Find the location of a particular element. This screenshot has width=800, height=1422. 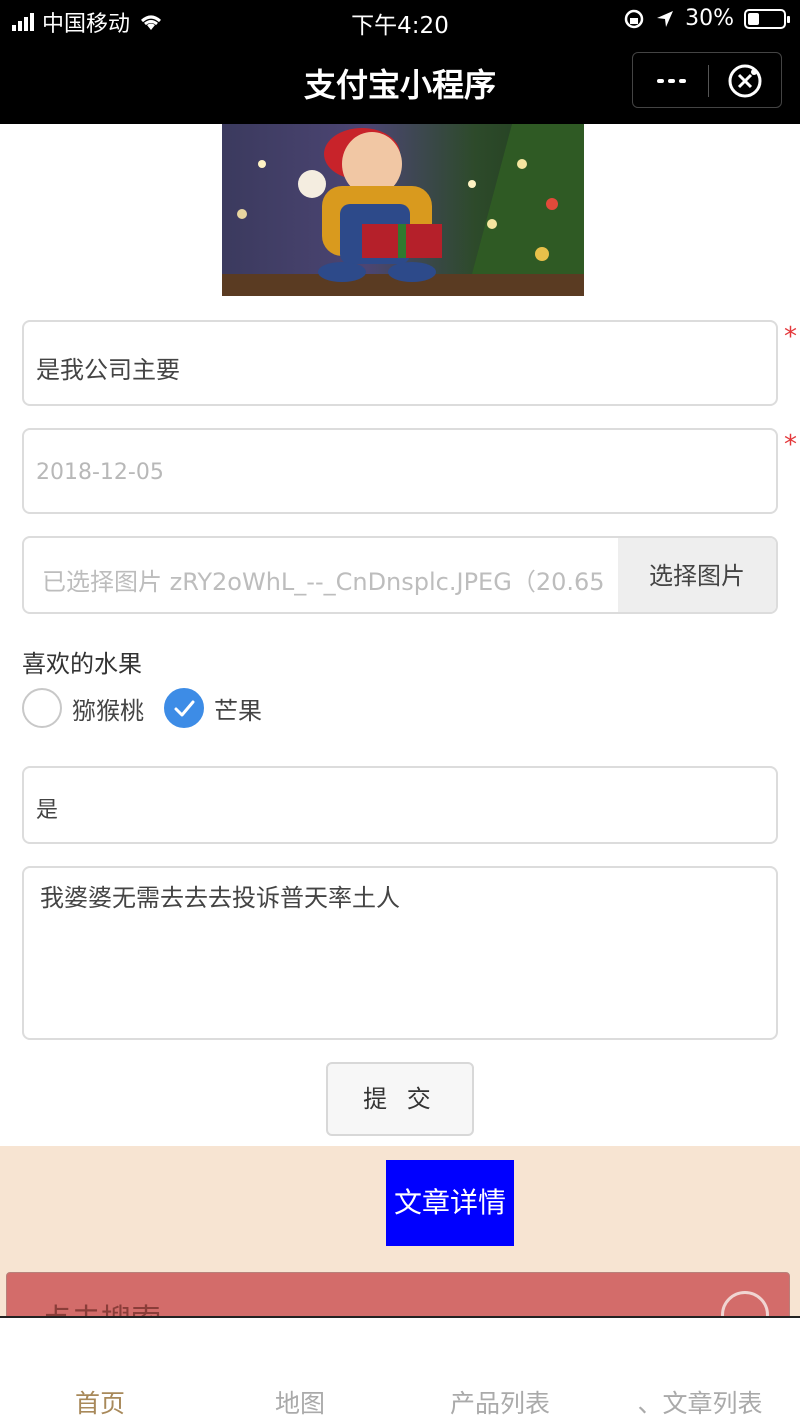

capsule-divider is located at coordinates (708, 81).